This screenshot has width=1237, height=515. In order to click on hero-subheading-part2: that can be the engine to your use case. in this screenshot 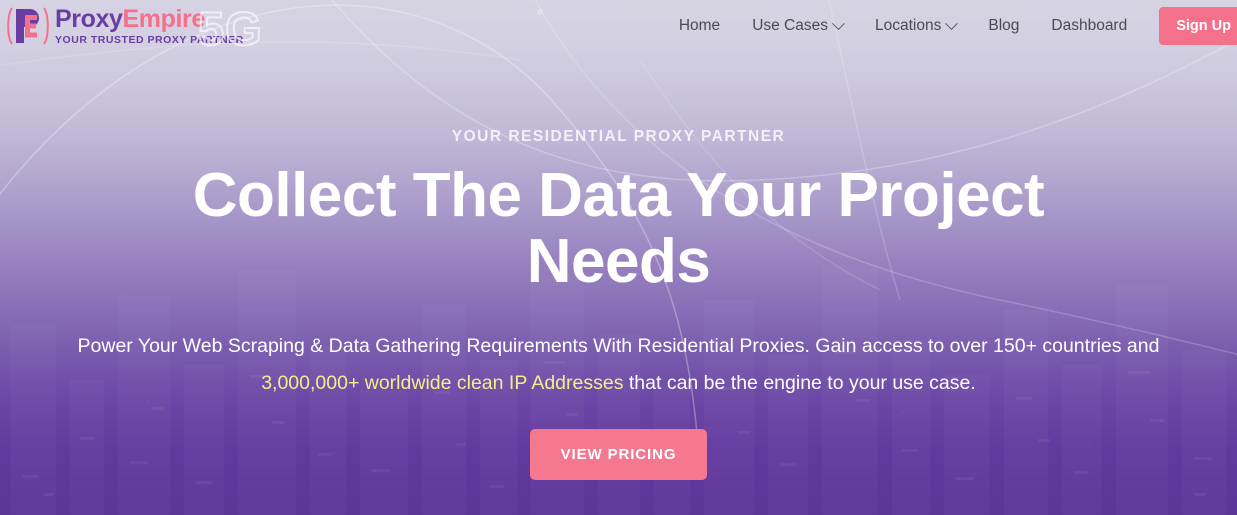, I will do `click(799, 382)`.